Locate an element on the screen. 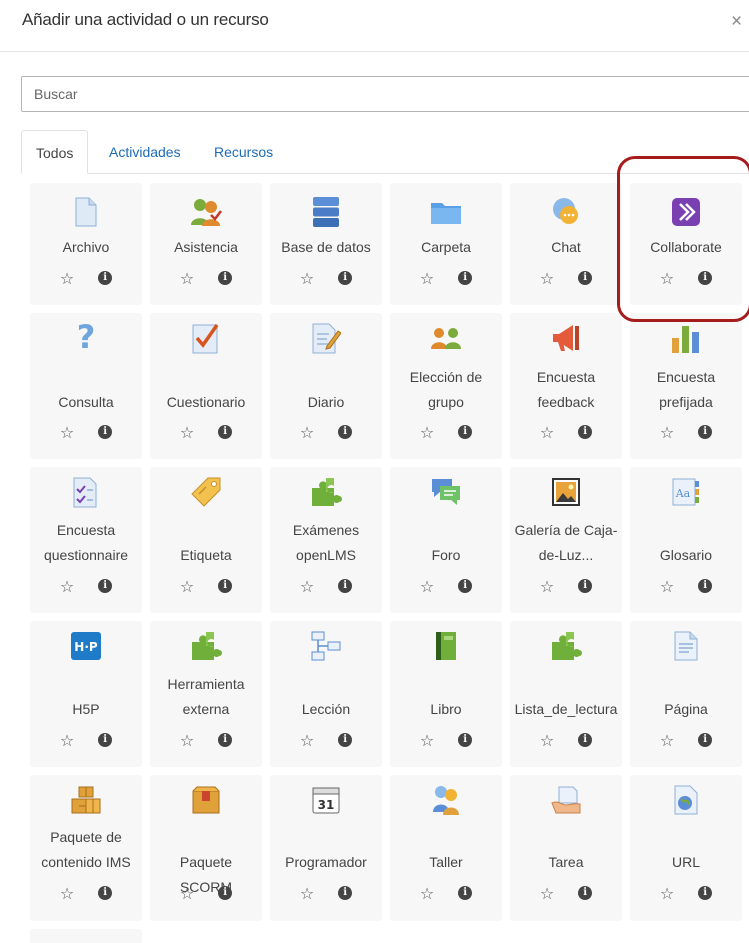 This screenshot has height=943, width=749. tab-actividades: Actividades is located at coordinates (145, 152).